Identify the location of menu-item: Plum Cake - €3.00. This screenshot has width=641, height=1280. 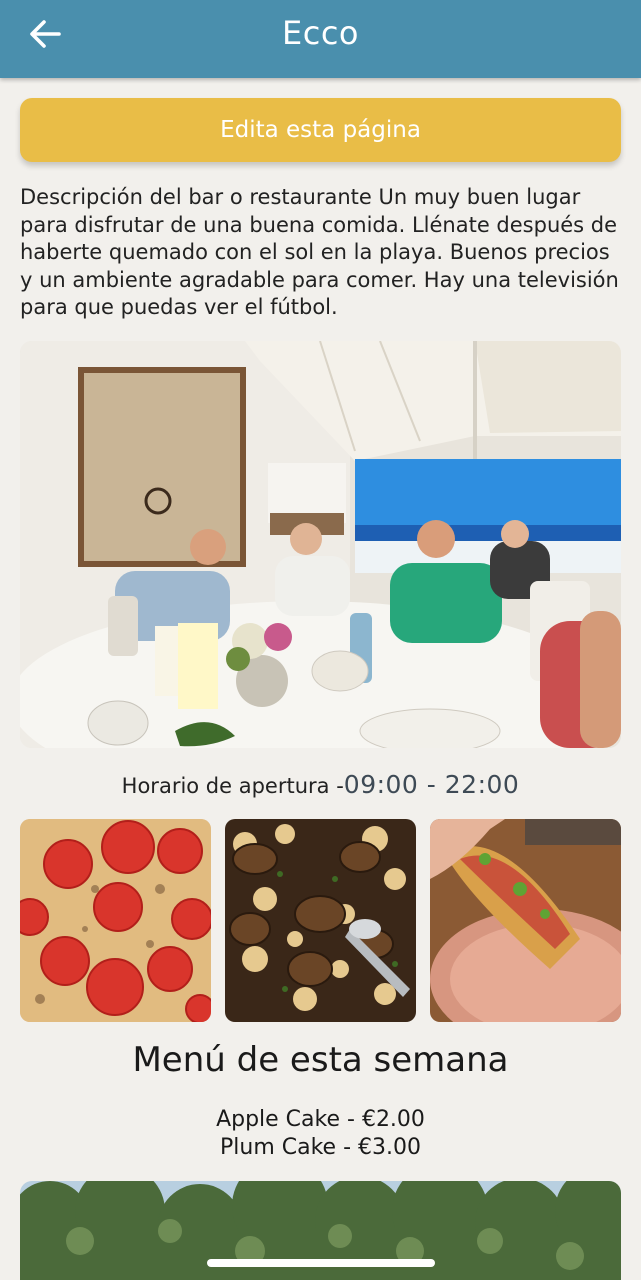
(320, 1147).